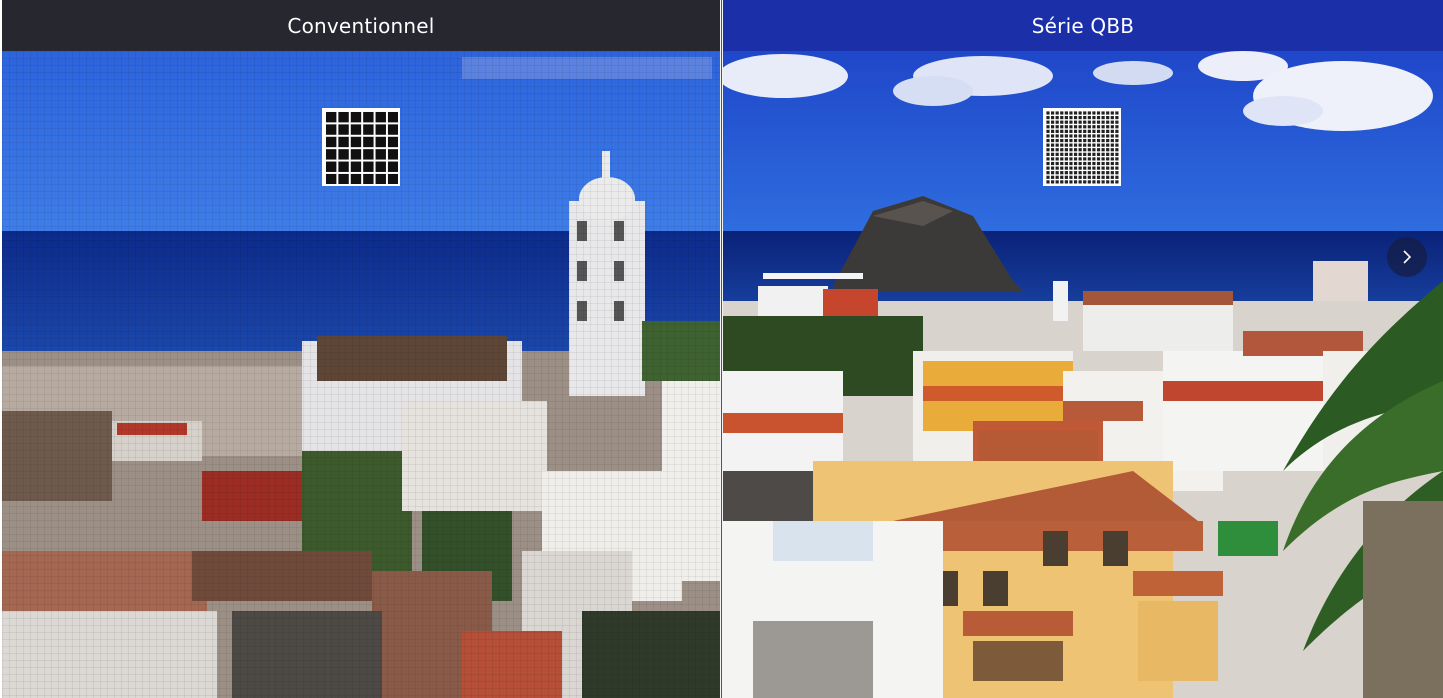 Image resolution: width=1443 pixels, height=698 pixels. What do you see at coordinates (1082, 147) in the screenshot?
I see `fine-pixel-grid-icon` at bounding box center [1082, 147].